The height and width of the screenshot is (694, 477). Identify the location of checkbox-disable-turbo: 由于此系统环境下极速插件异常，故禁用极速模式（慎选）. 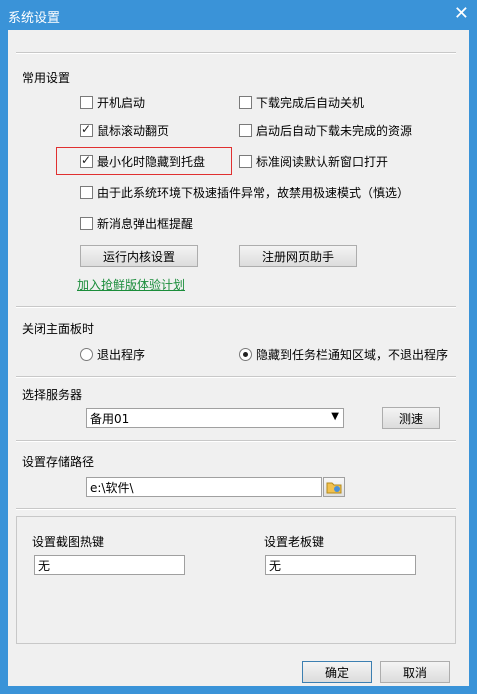
(244, 192).